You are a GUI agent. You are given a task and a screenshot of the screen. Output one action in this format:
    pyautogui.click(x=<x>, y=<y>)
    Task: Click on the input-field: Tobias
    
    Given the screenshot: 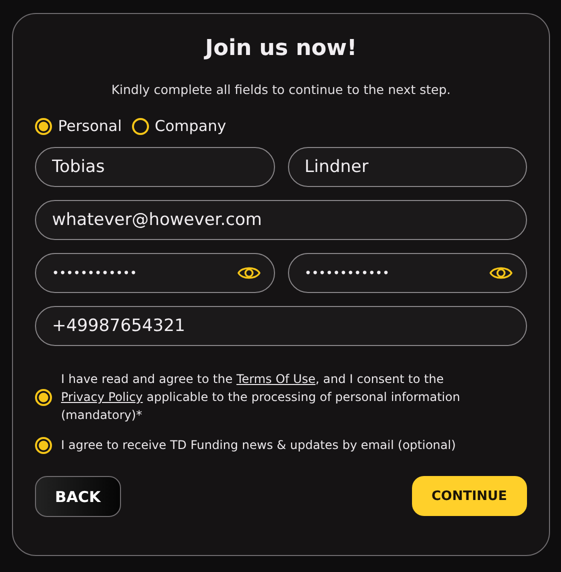 What is the action you would take?
    pyautogui.click(x=154, y=167)
    